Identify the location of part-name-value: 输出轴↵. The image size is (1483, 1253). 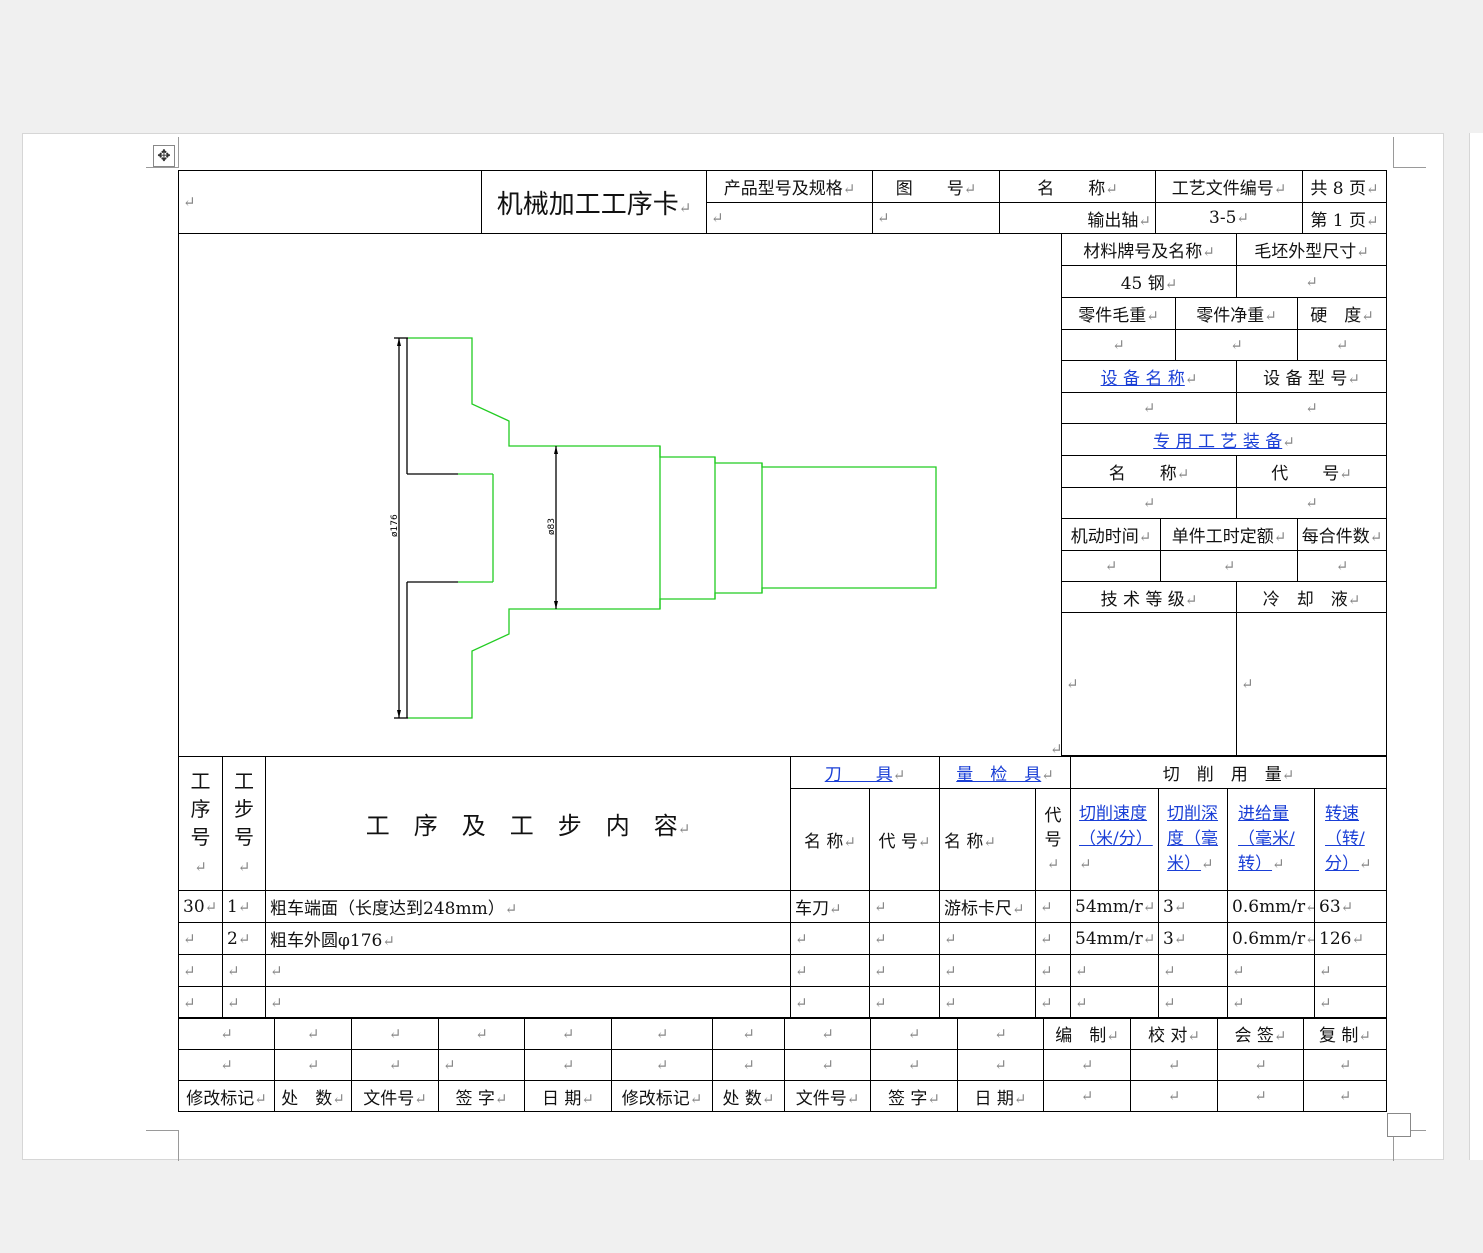
(1077, 218).